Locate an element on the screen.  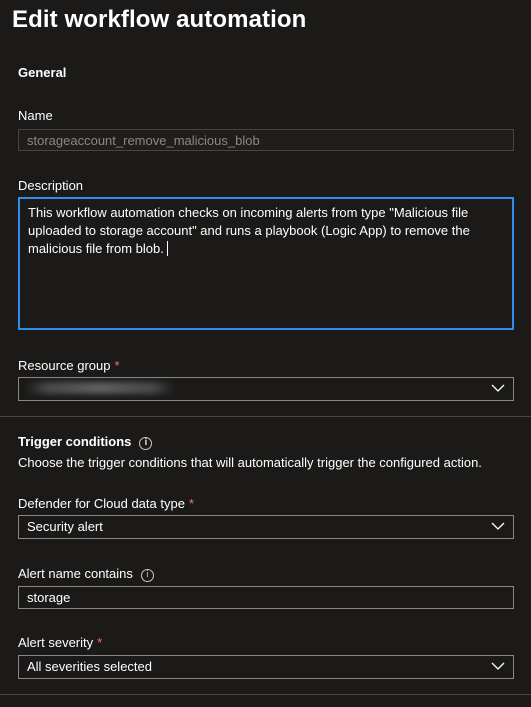
resource-group-dropdown is located at coordinates (266, 389).